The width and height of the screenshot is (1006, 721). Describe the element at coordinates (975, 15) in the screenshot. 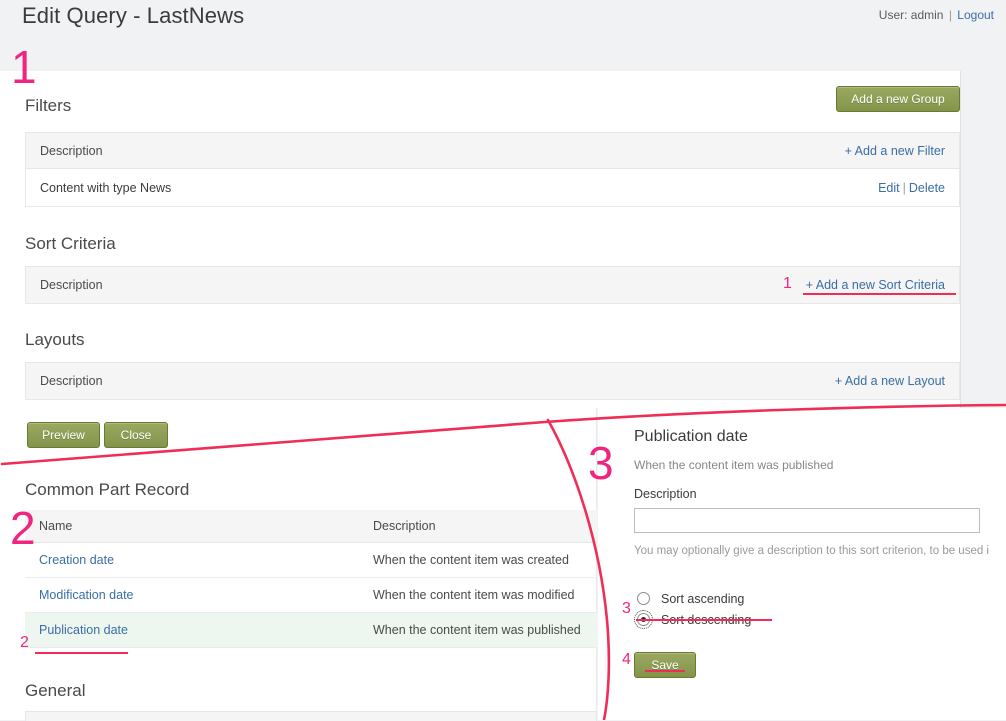

I see `logout-link: Logout` at that location.